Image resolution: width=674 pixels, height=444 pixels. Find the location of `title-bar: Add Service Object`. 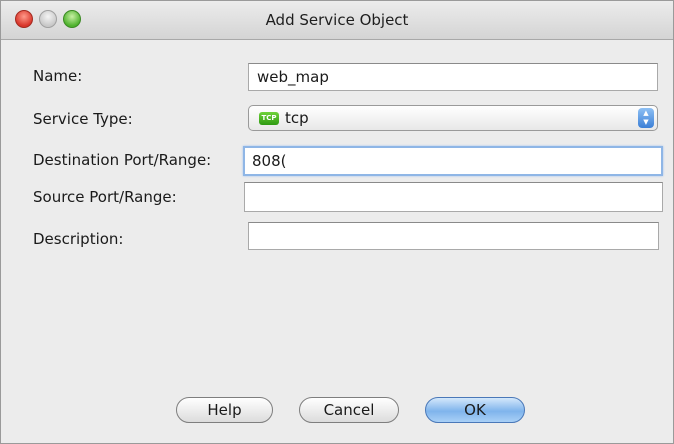

title-bar: Add Service Object is located at coordinates (337, 20).